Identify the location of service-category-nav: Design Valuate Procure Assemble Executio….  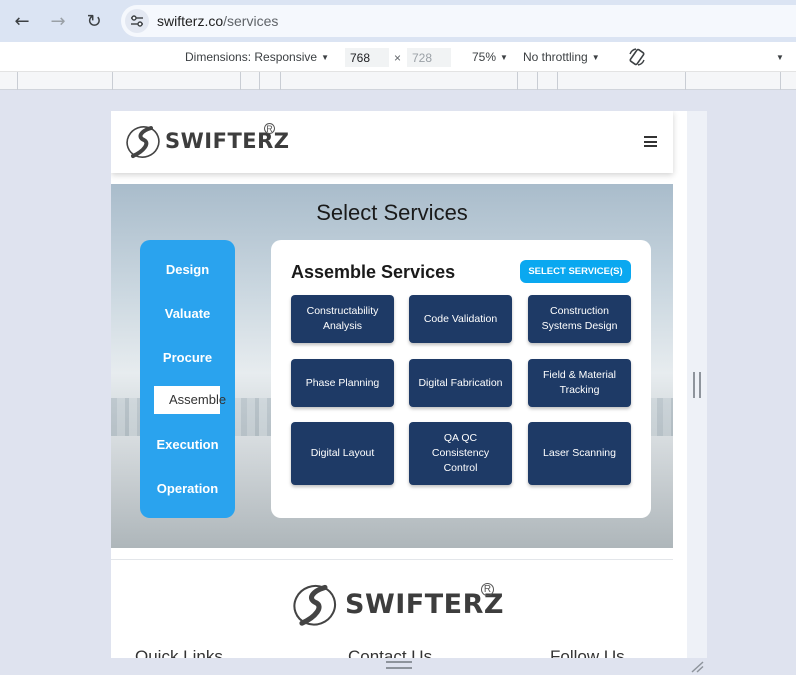
(187, 379).